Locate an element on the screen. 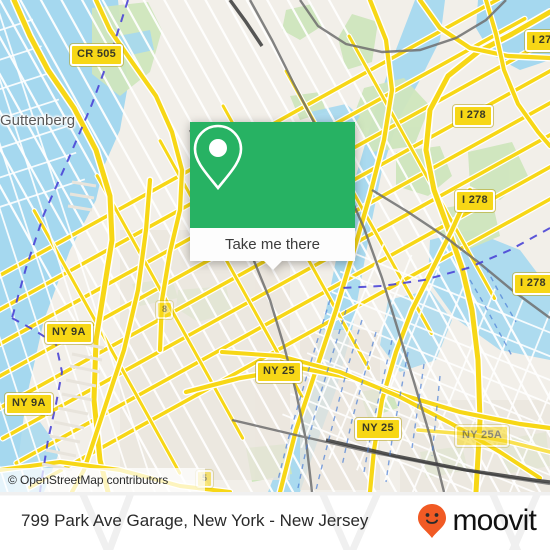 The image size is (550, 550). take-me-there-button: Take me there is located at coordinates (272, 249).